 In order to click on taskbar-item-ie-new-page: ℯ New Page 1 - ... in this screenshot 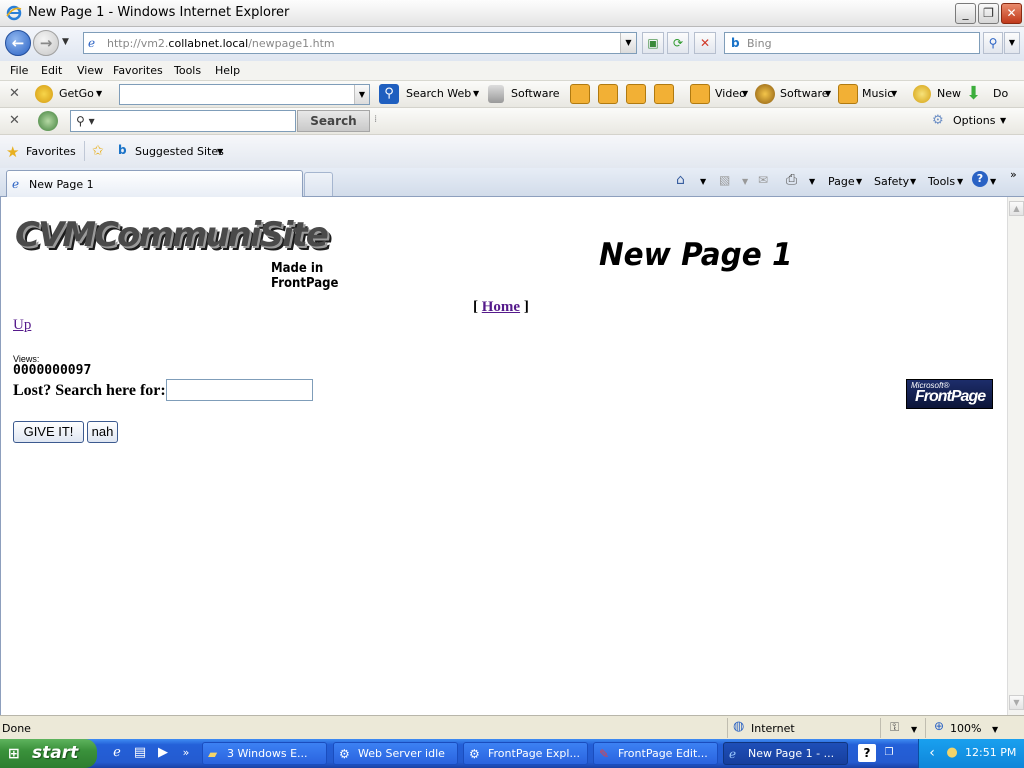, I will do `click(785, 753)`.